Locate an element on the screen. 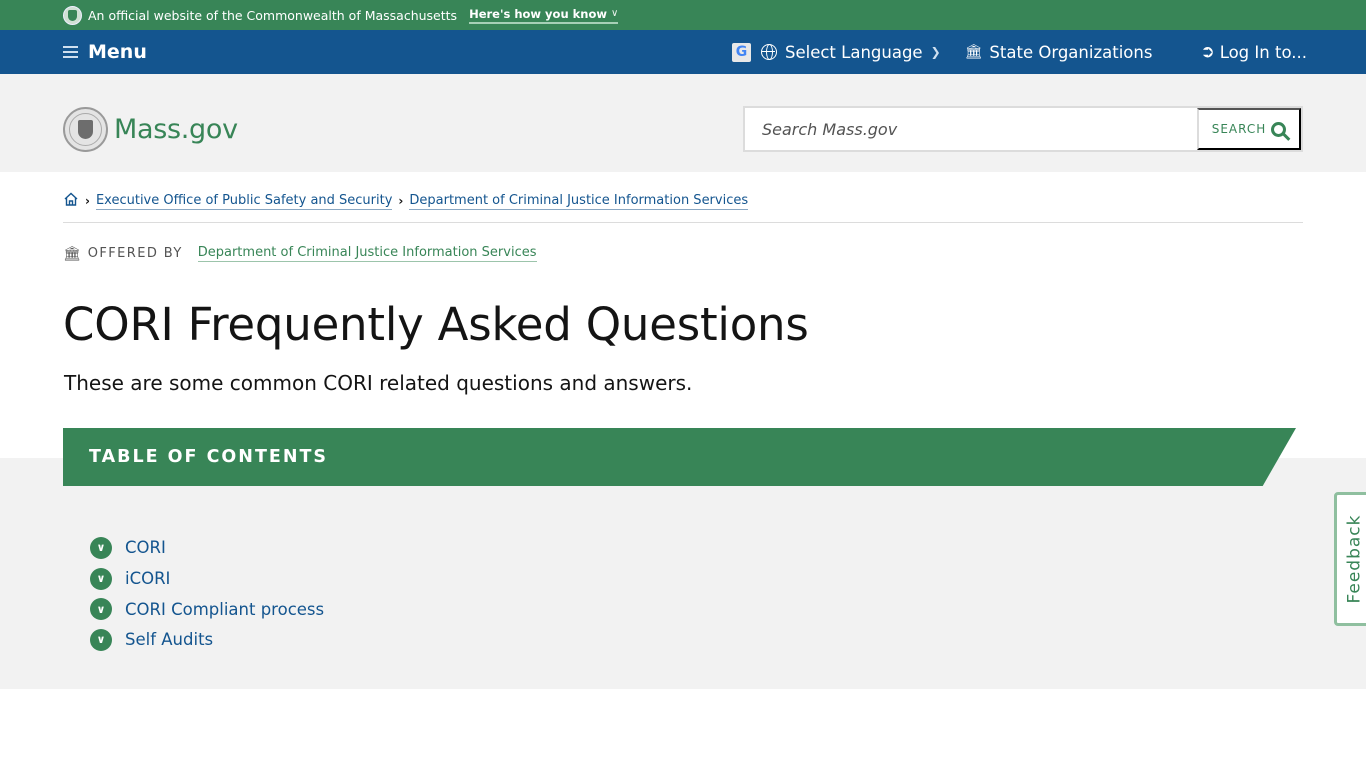  language-label: Select Language is located at coordinates (854, 52).